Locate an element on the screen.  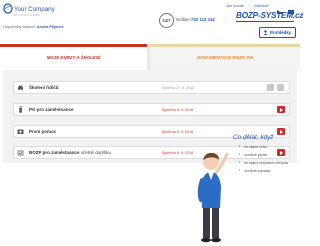
company-logo: Your Company SLOGAN HERE is located at coordinates (29, 11).